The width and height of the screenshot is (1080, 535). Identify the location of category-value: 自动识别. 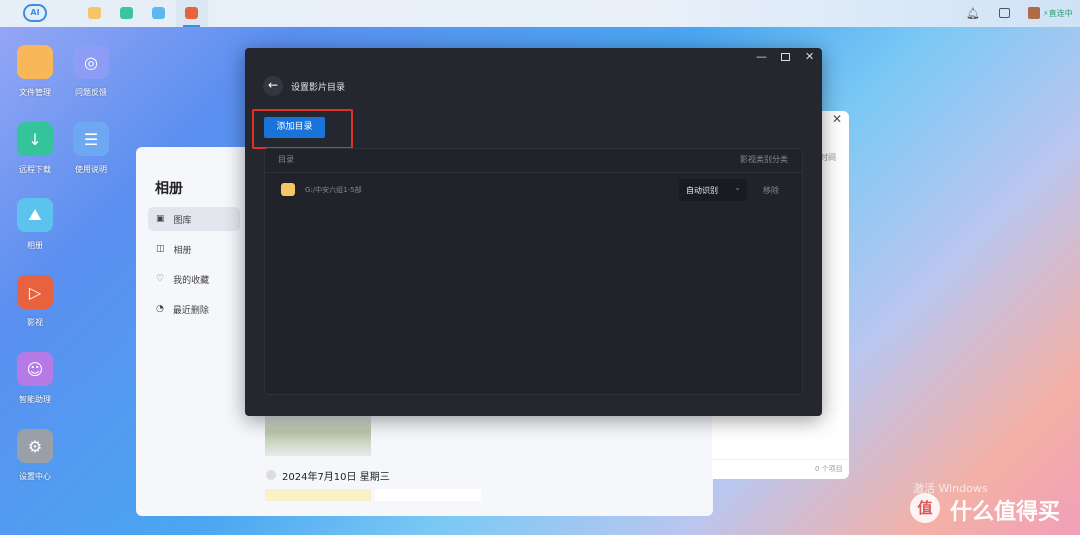
(702, 190).